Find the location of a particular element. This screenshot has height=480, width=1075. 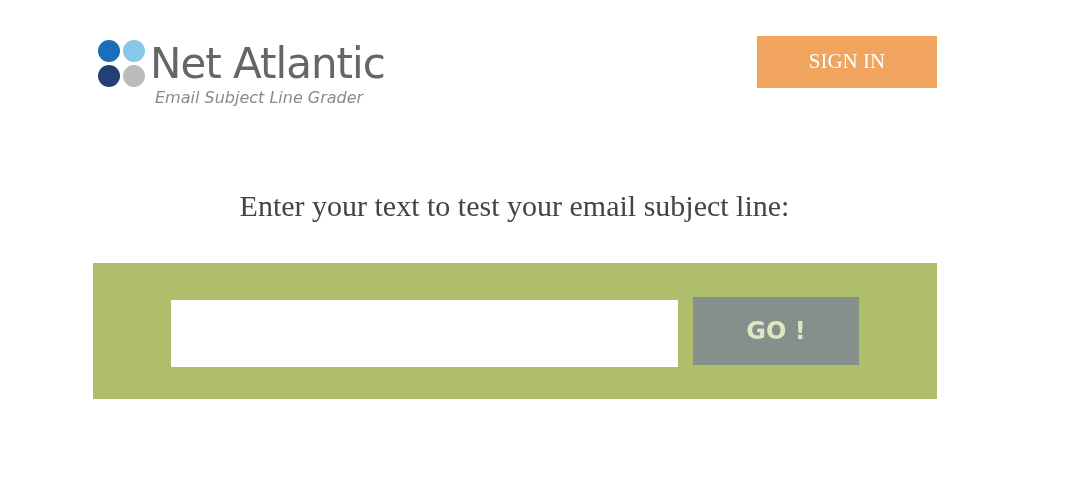

subject-line-field is located at coordinates (424, 333).